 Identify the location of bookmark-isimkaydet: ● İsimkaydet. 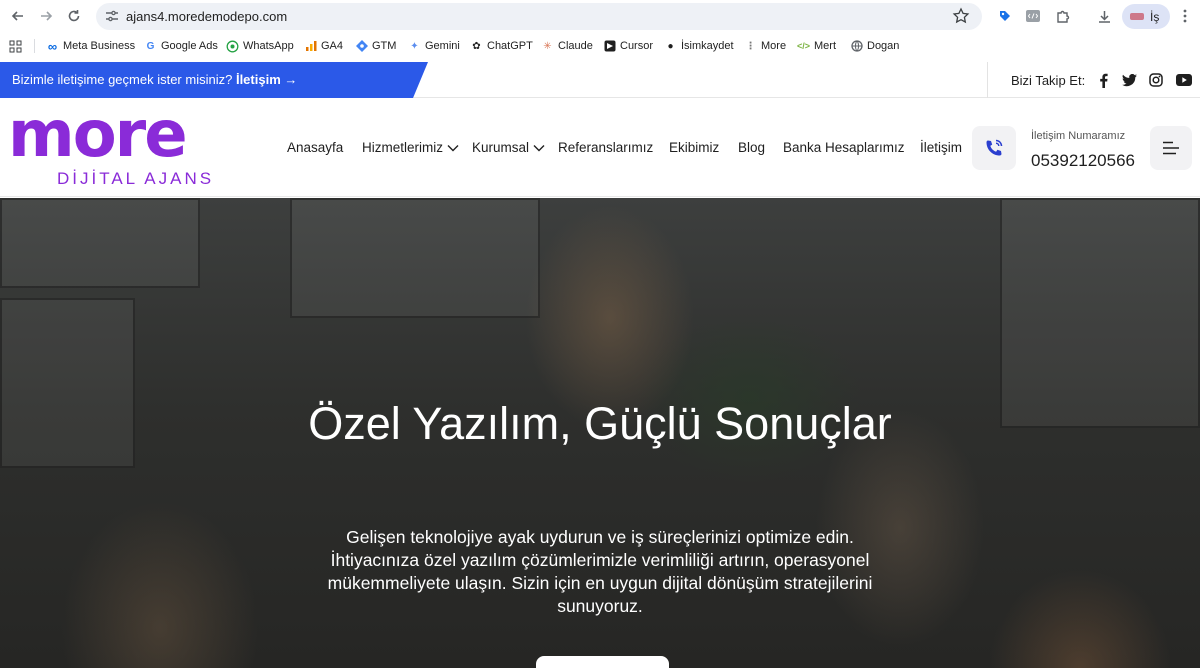
(699, 46).